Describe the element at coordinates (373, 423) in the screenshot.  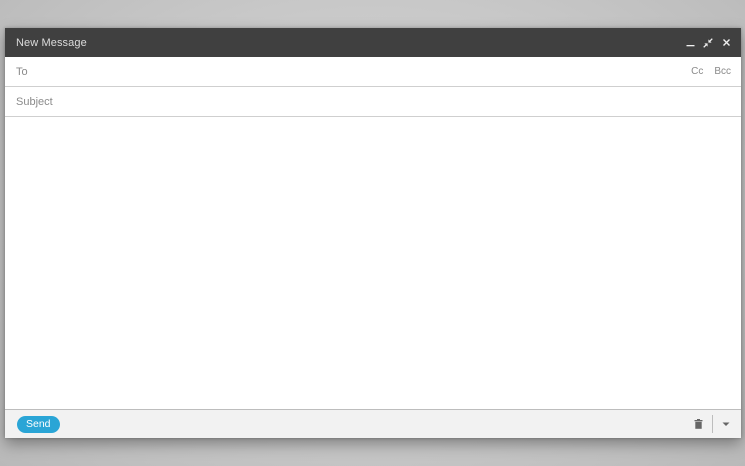
I see `compose-footer: Send` at that location.